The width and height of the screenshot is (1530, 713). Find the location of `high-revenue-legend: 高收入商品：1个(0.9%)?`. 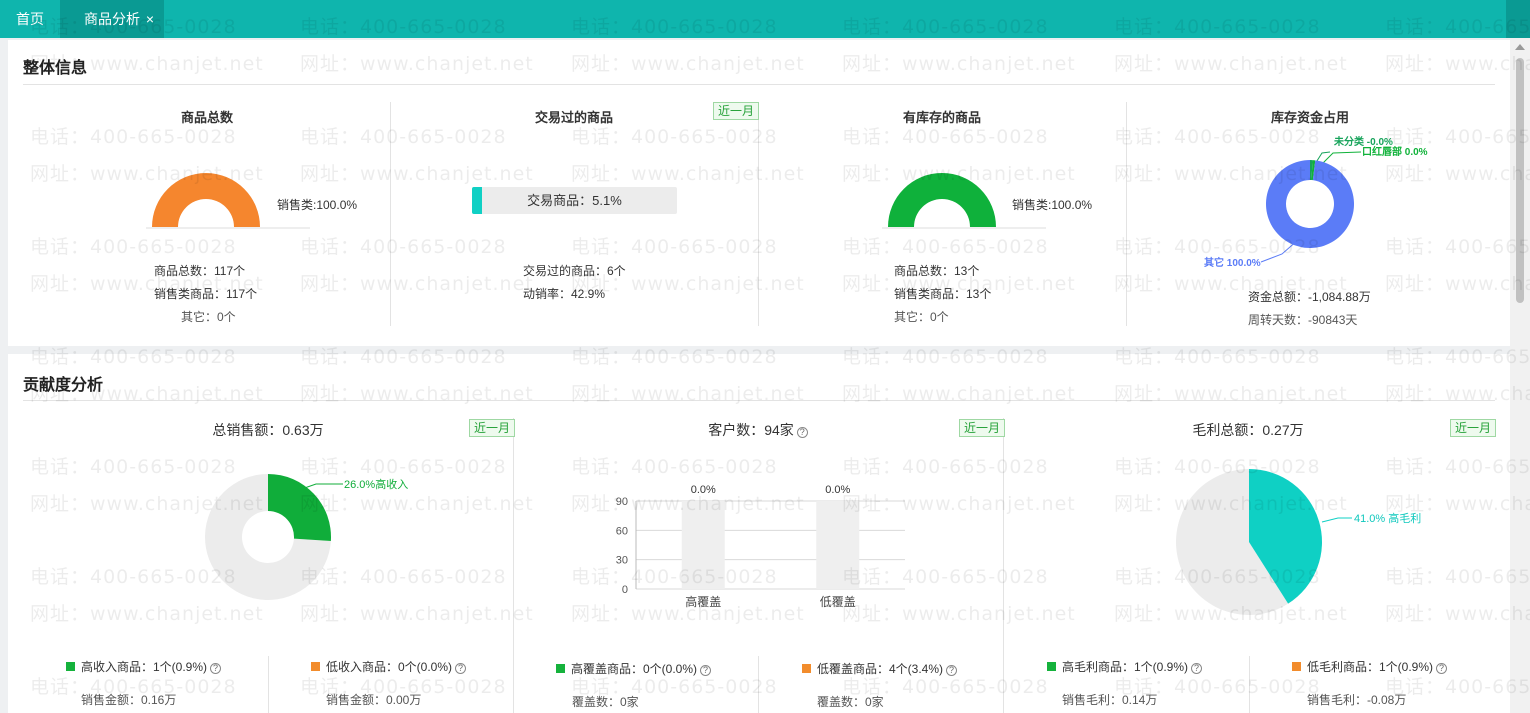

high-revenue-legend: 高收入商品：1个(0.9%)? is located at coordinates (144, 666).